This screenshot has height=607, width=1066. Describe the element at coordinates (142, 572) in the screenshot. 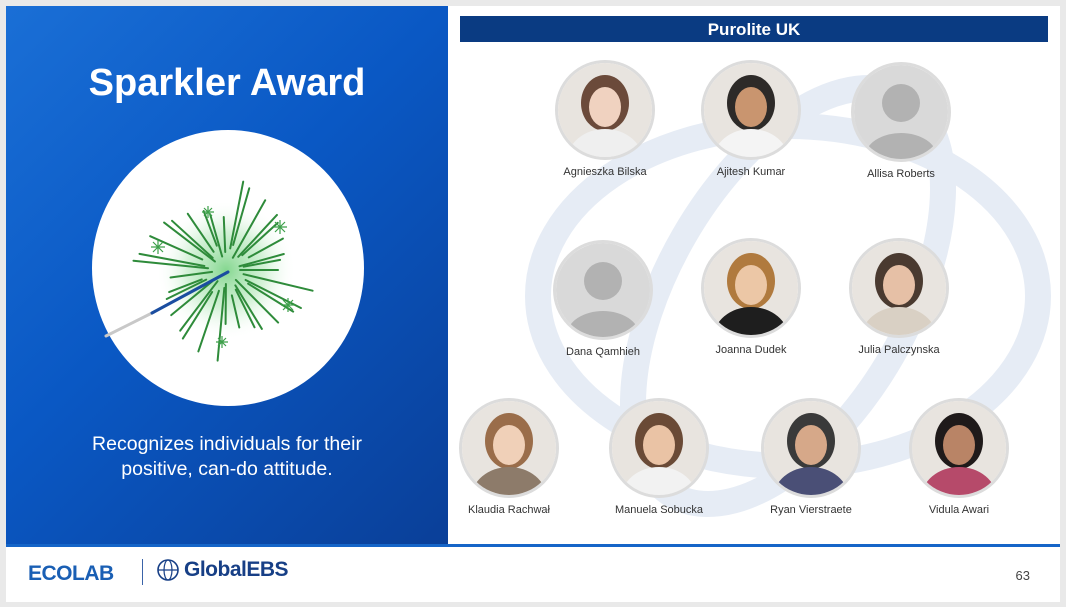

I see `logo-divider` at that location.